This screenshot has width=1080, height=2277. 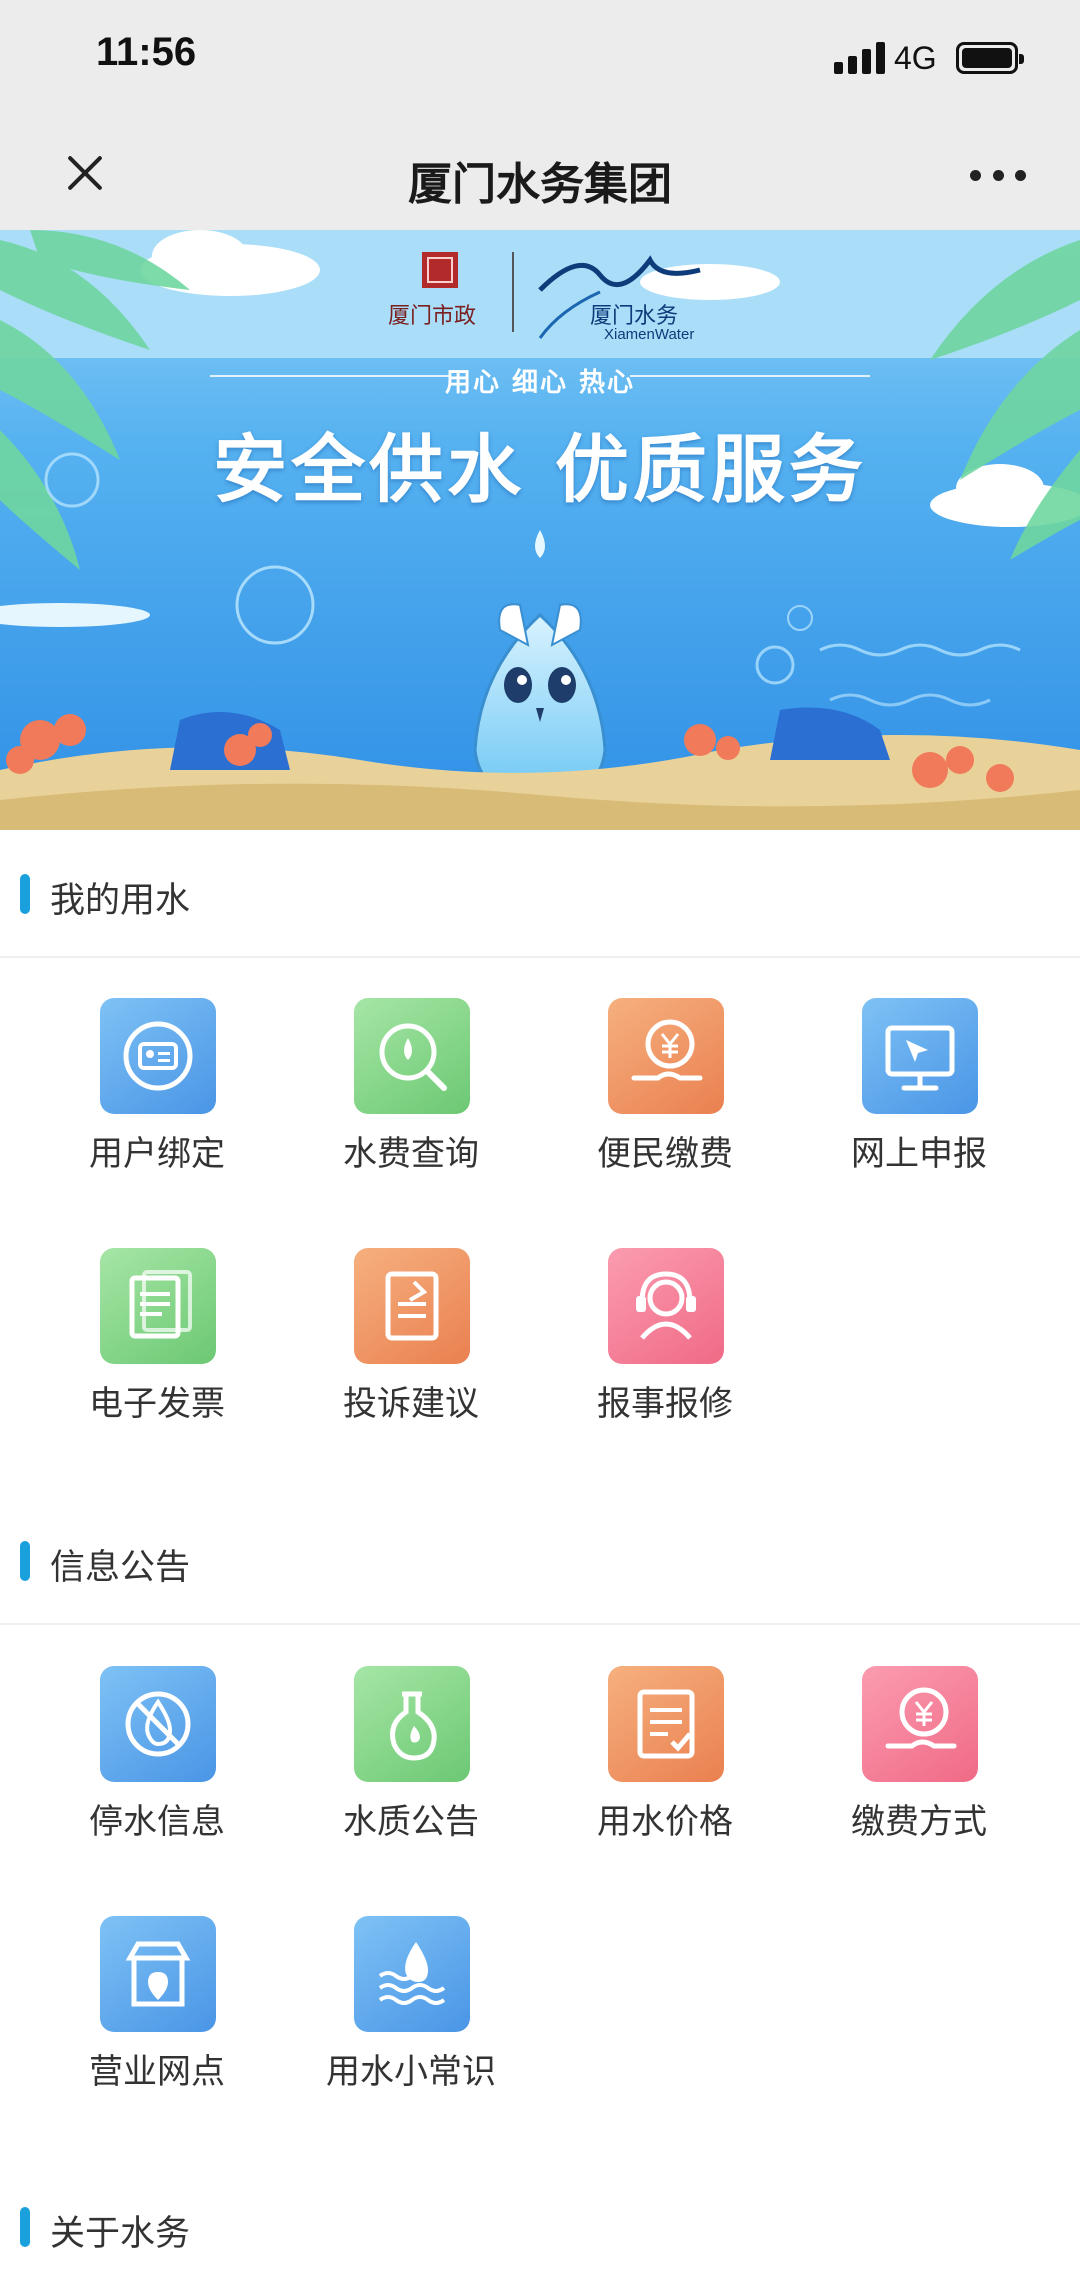 I want to click on payment-icon, so click(x=666, y=1056).